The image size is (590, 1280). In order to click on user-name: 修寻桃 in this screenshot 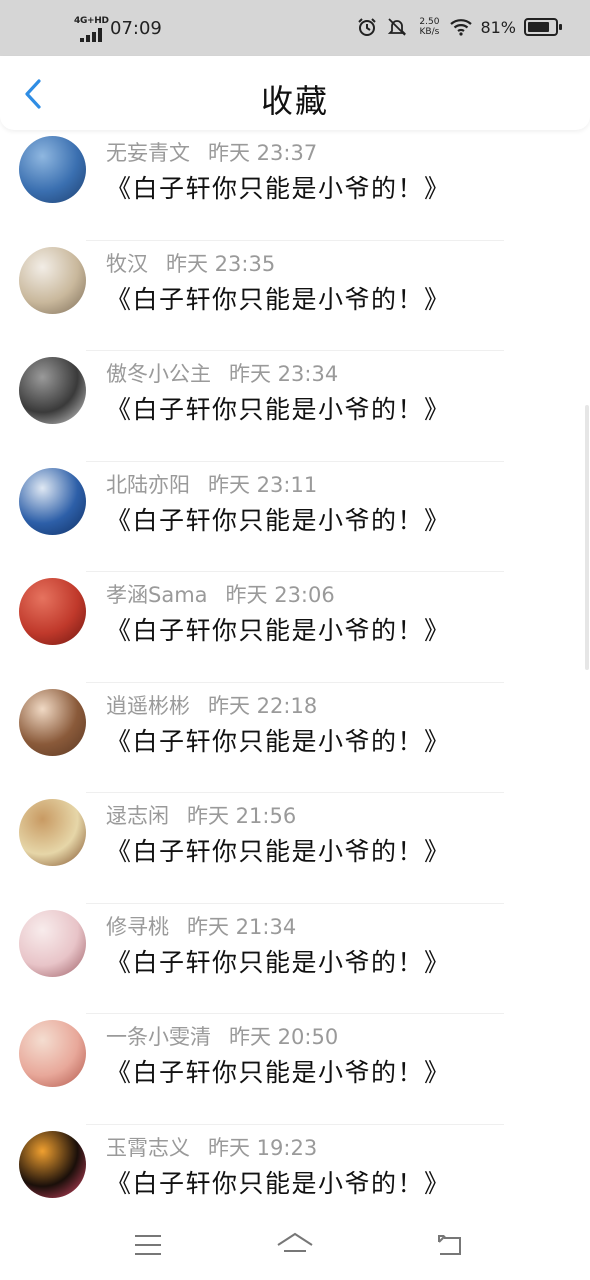, I will do `click(137, 927)`.